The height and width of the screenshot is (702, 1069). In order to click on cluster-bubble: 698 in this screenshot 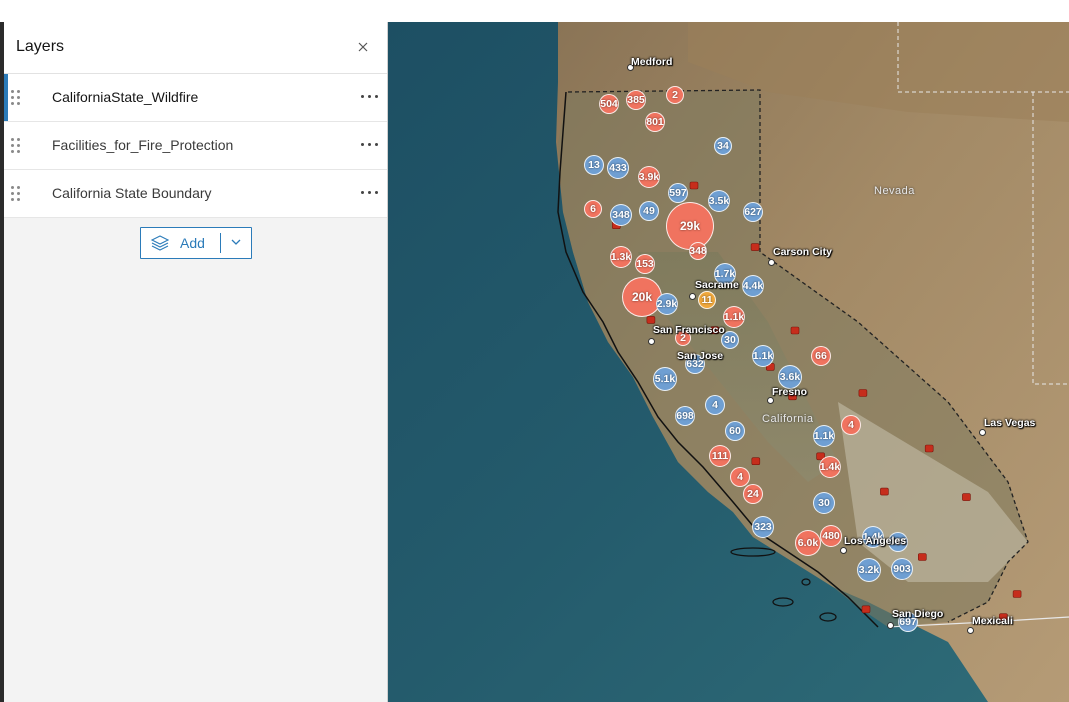, I will do `click(685, 416)`.